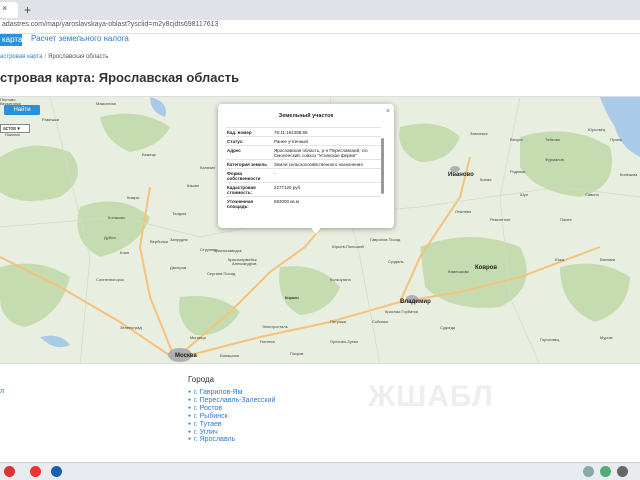  I want to click on map-place-label: Красная Горбатка, so click(402, 311).